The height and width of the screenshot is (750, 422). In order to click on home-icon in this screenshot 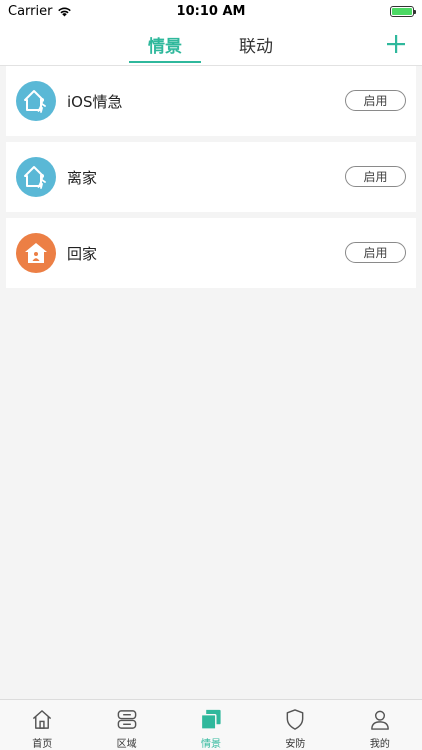, I will do `click(42, 719)`.